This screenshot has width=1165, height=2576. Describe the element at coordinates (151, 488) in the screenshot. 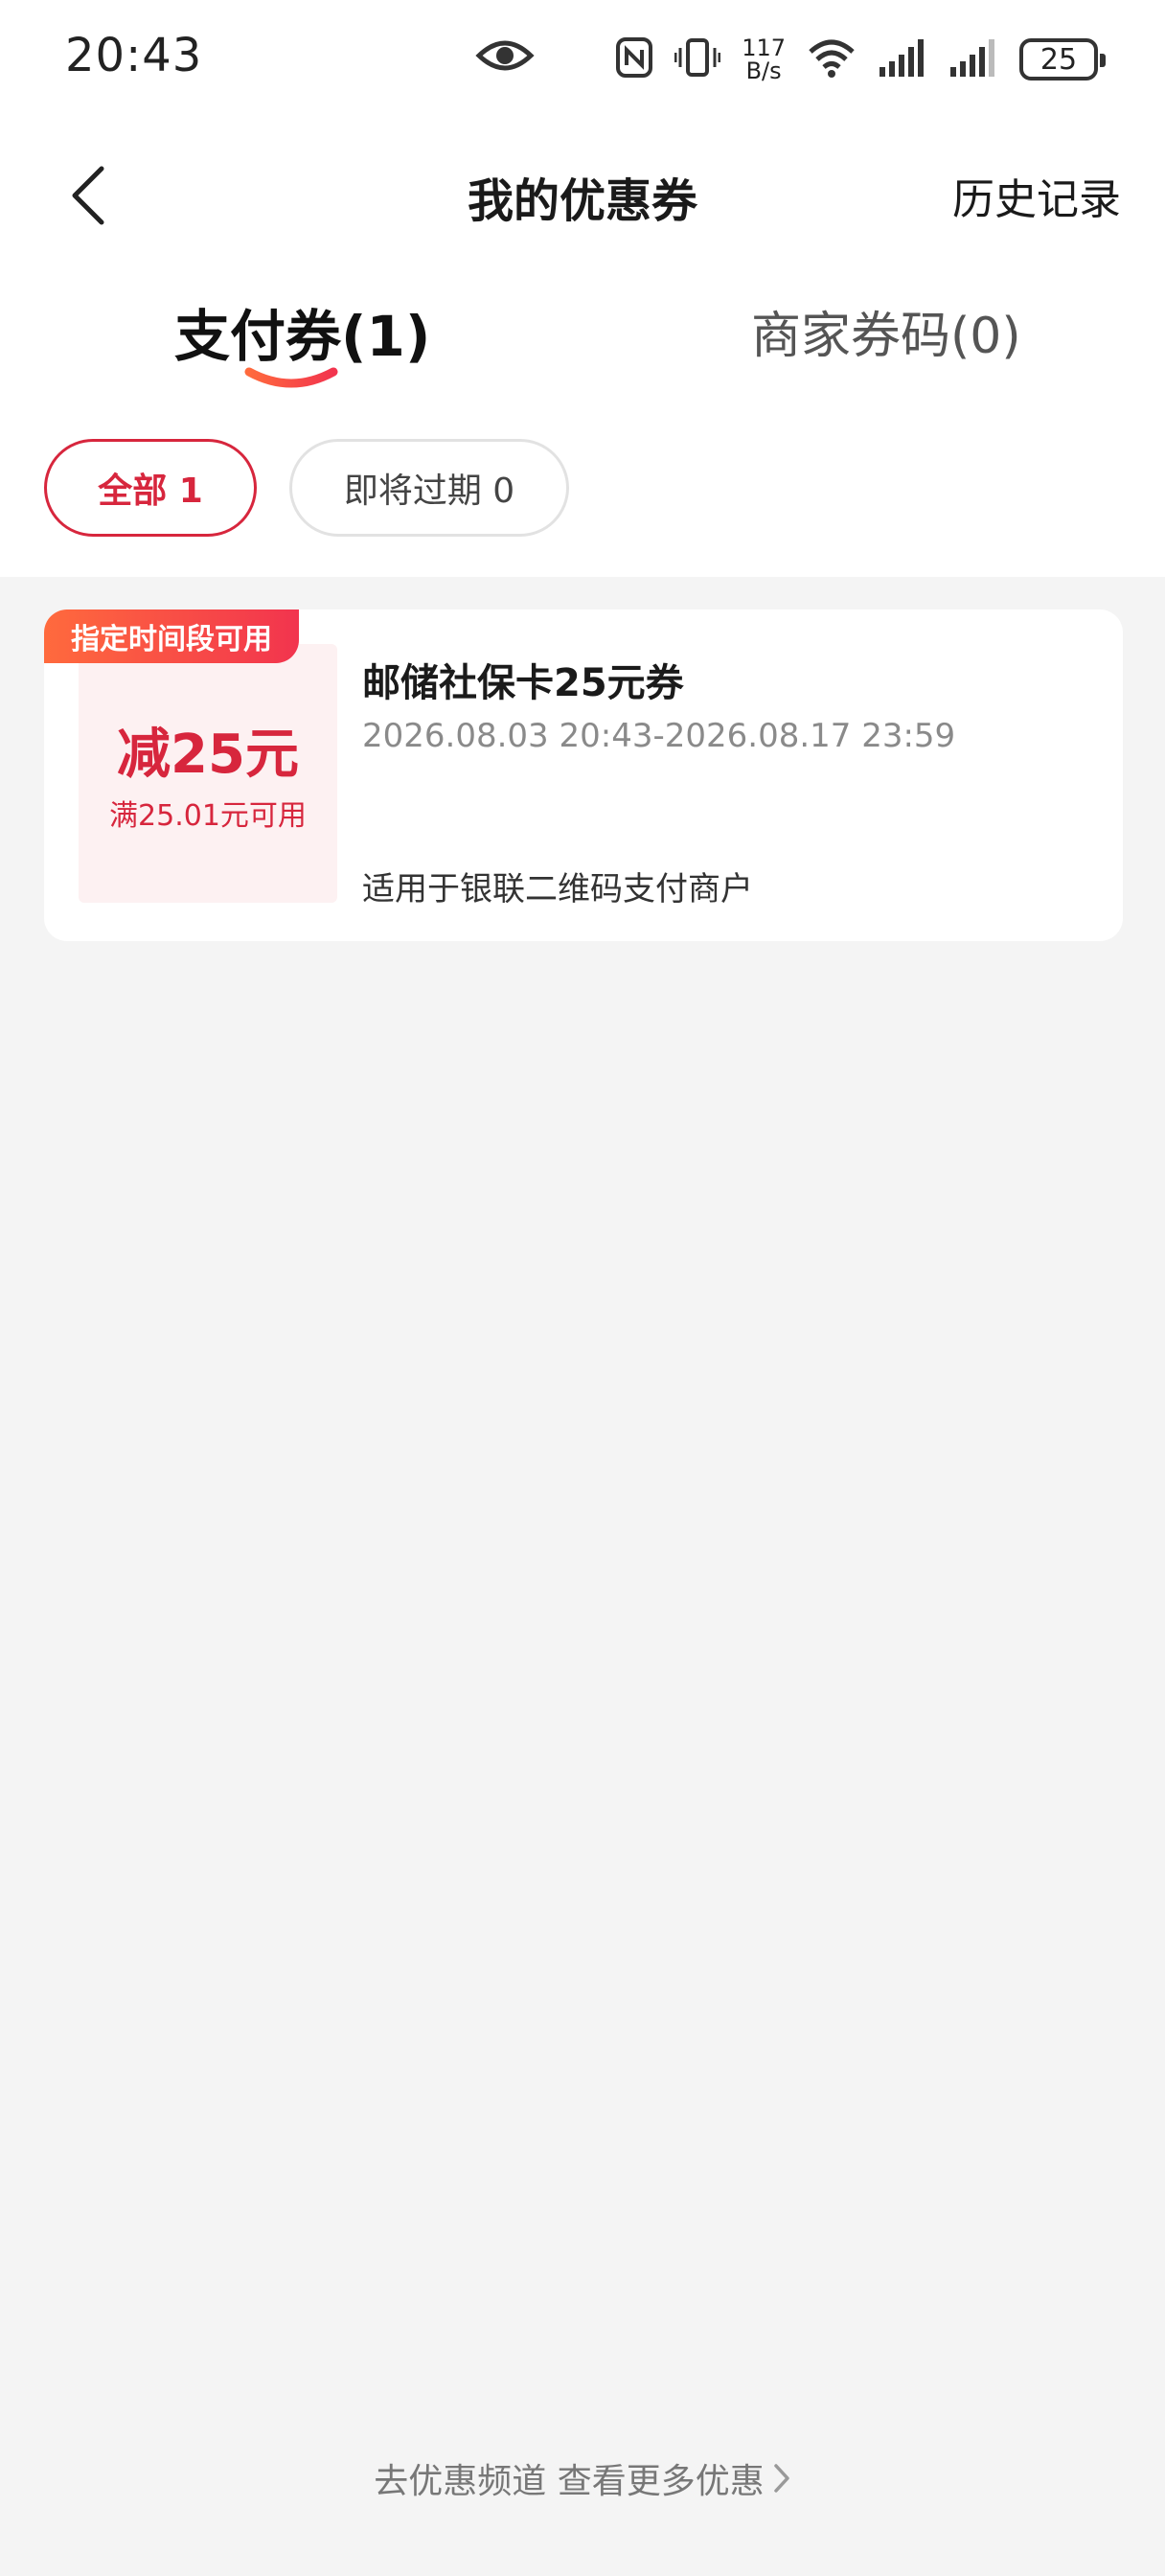

I see `filter-all: 全部 1` at that location.